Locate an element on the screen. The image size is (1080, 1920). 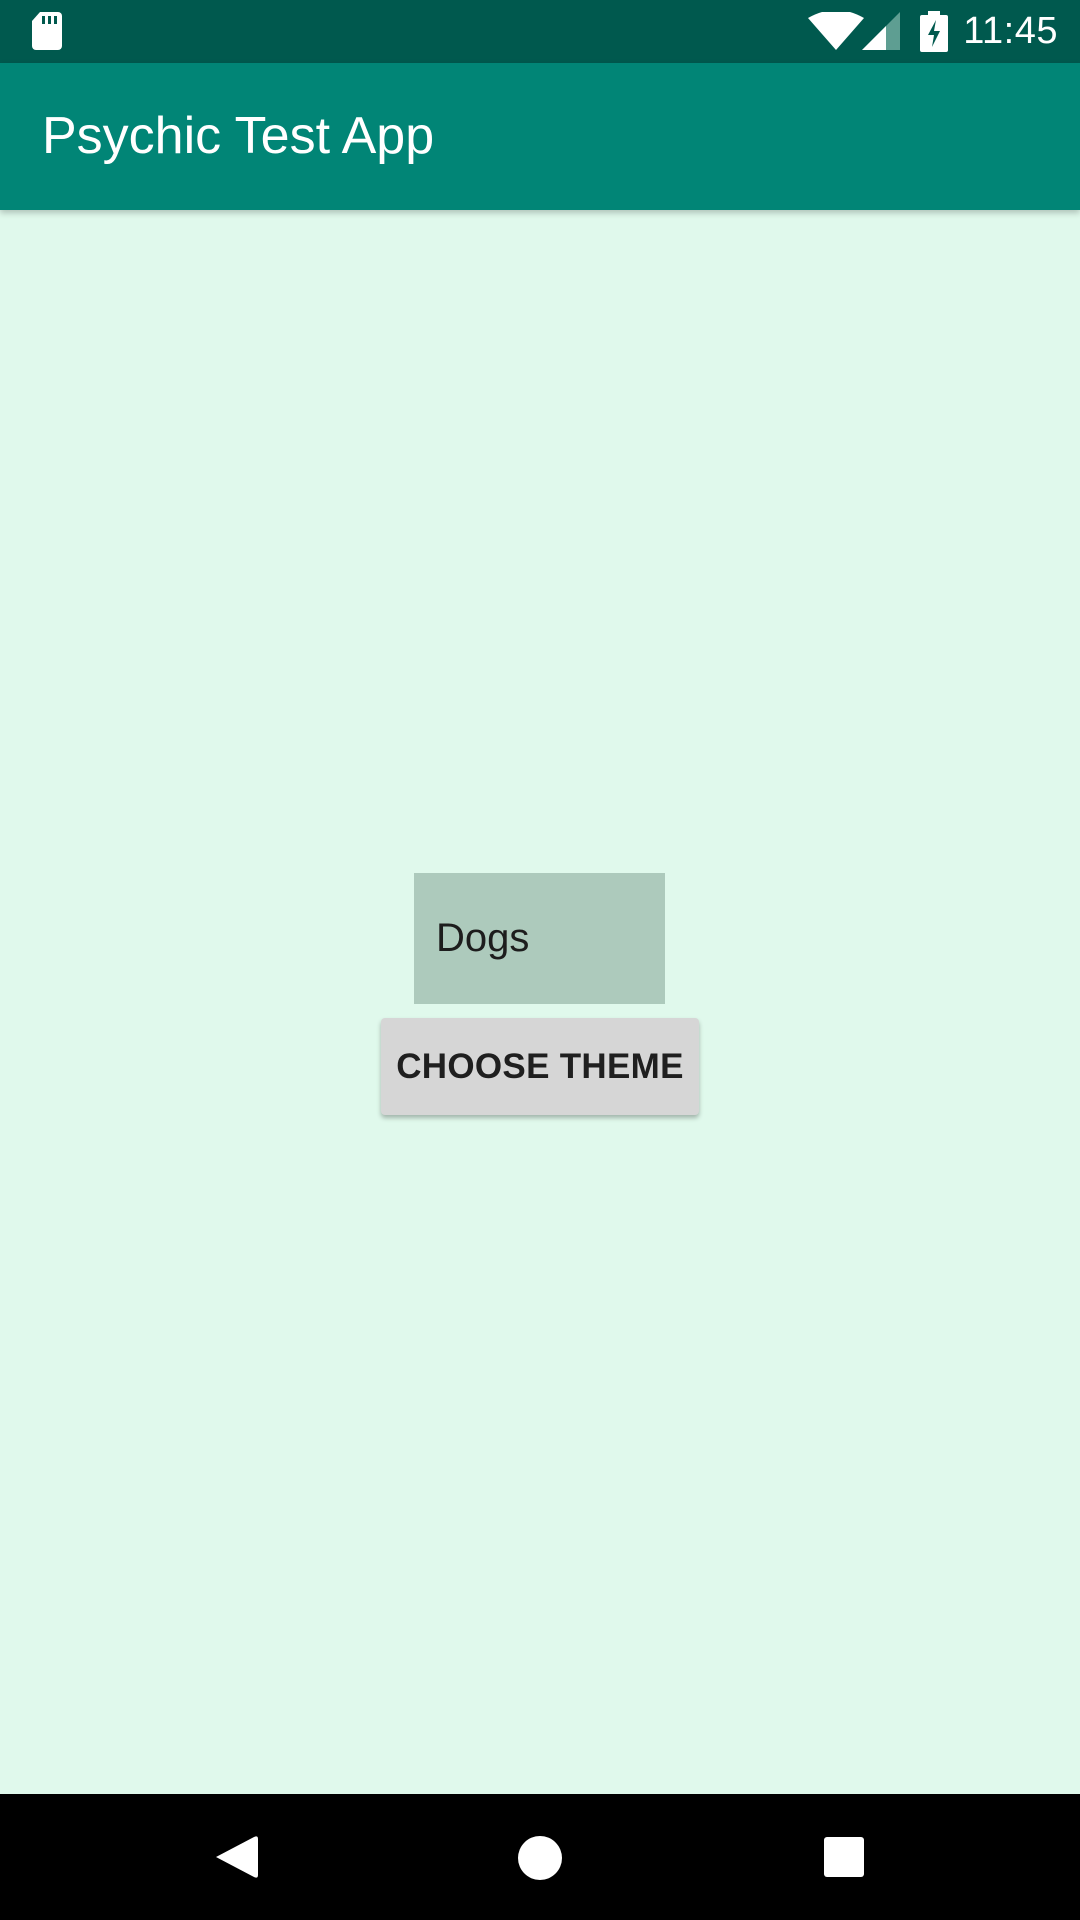
navigation-bar is located at coordinates (540, 1857).